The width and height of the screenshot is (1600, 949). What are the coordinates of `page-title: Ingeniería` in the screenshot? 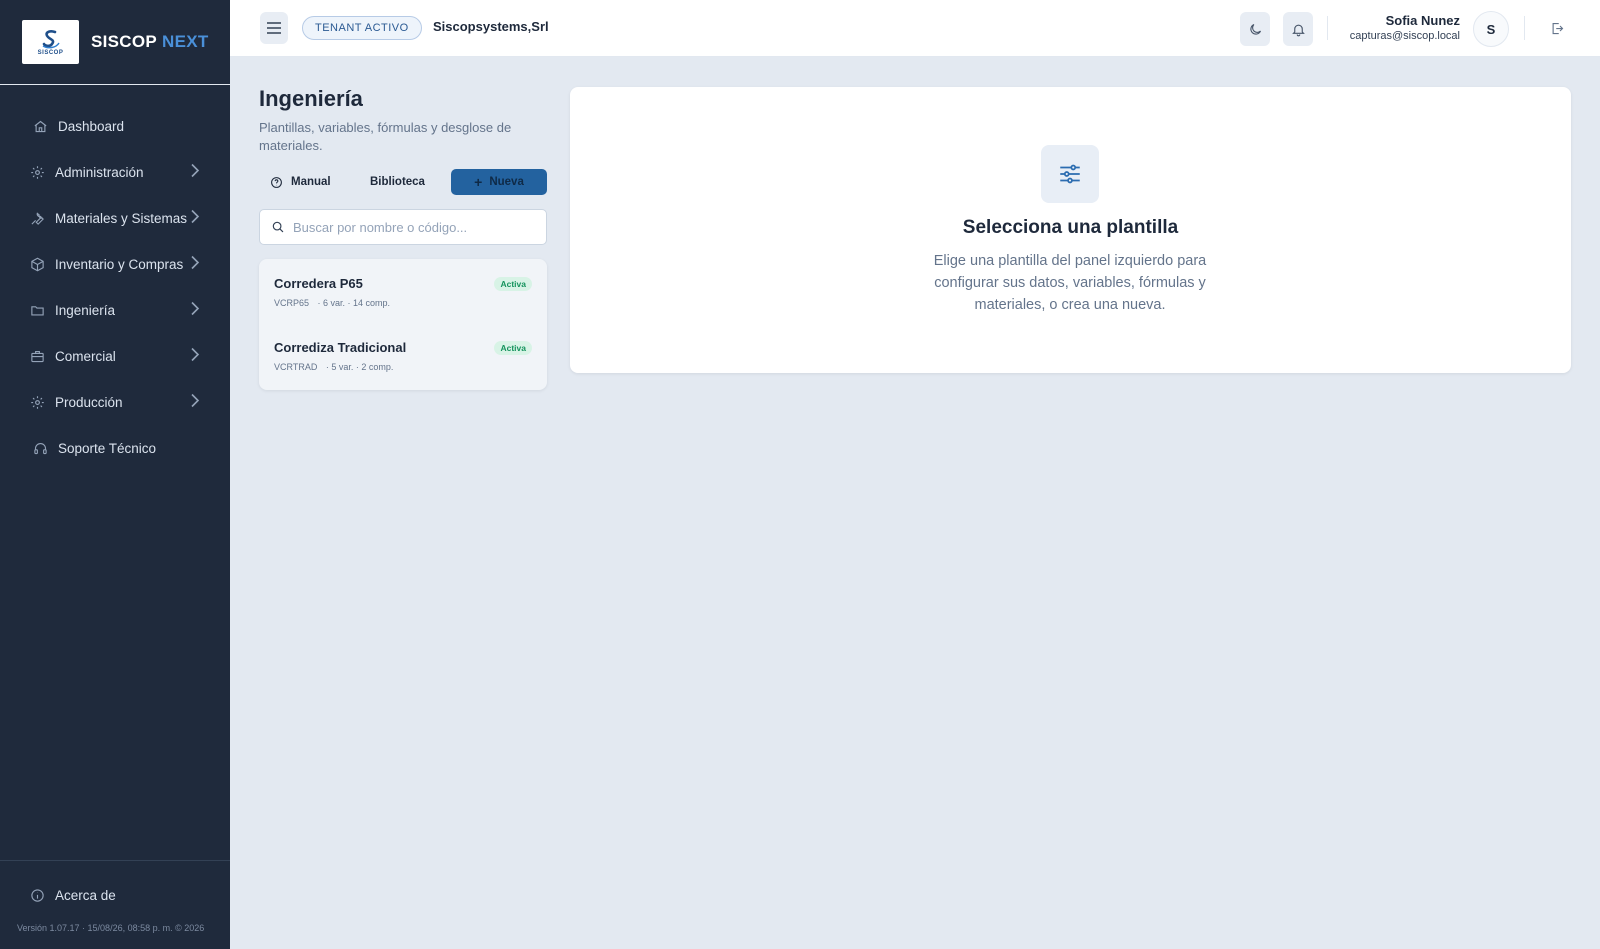 It's located at (311, 98).